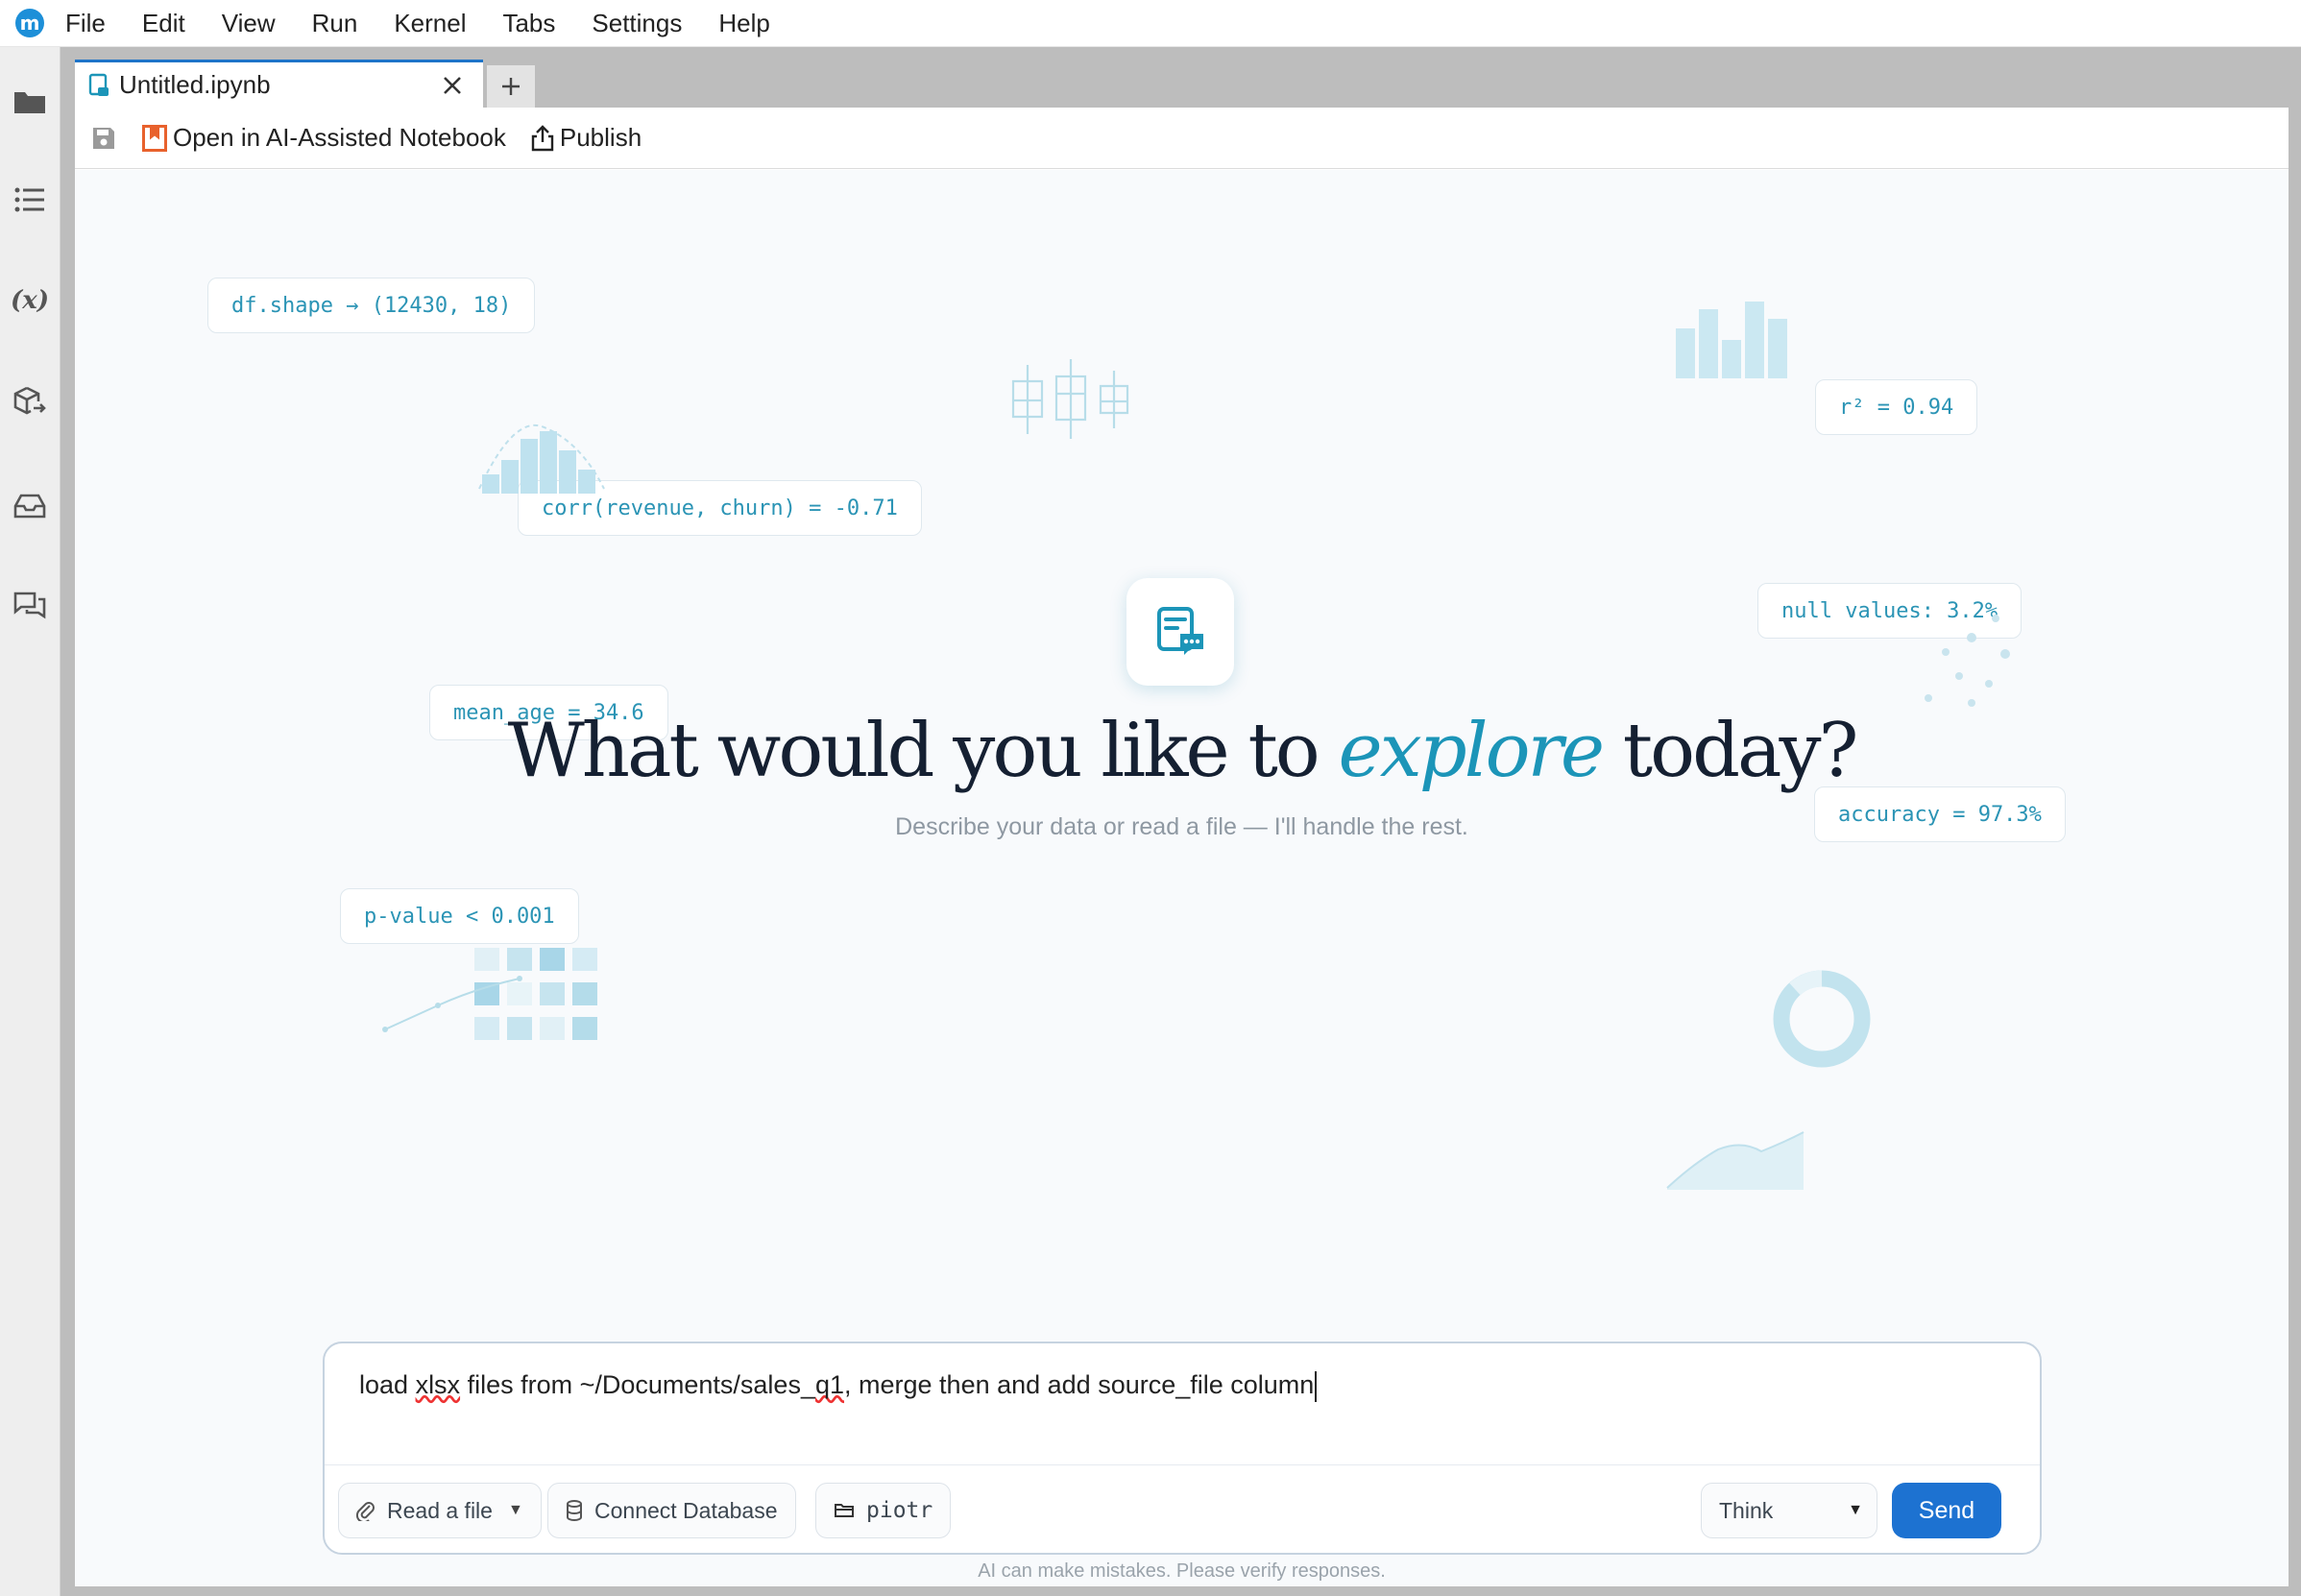 The width and height of the screenshot is (2301, 1596). Describe the element at coordinates (1180, 632) in the screenshot. I see `chat-document-icon` at that location.